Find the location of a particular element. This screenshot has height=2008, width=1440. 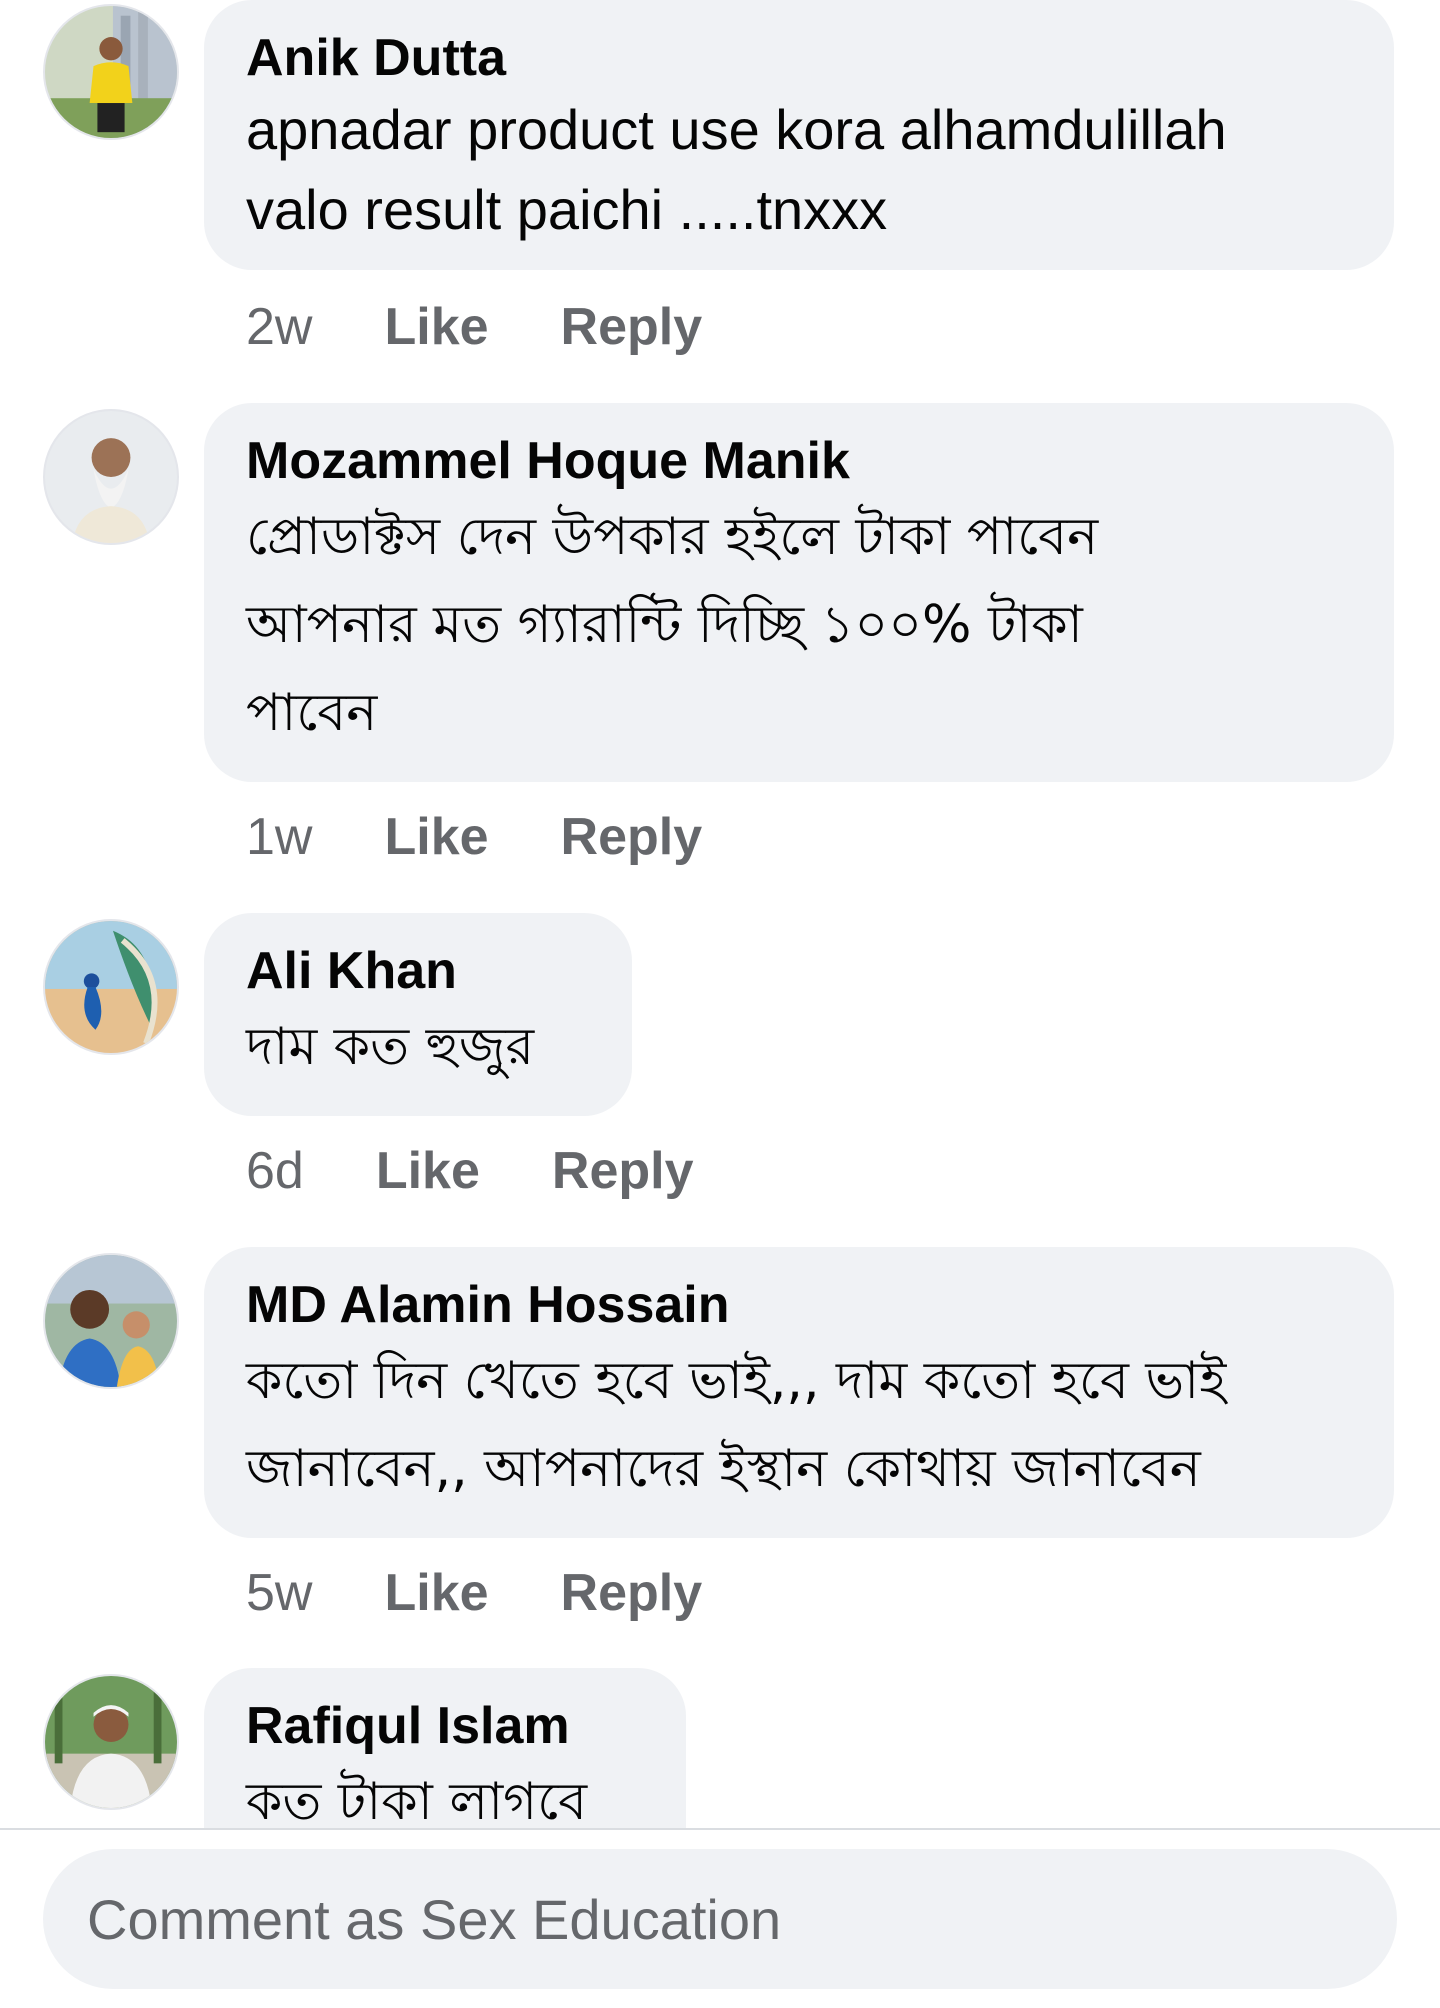

comment-input is located at coordinates (741, 1919).